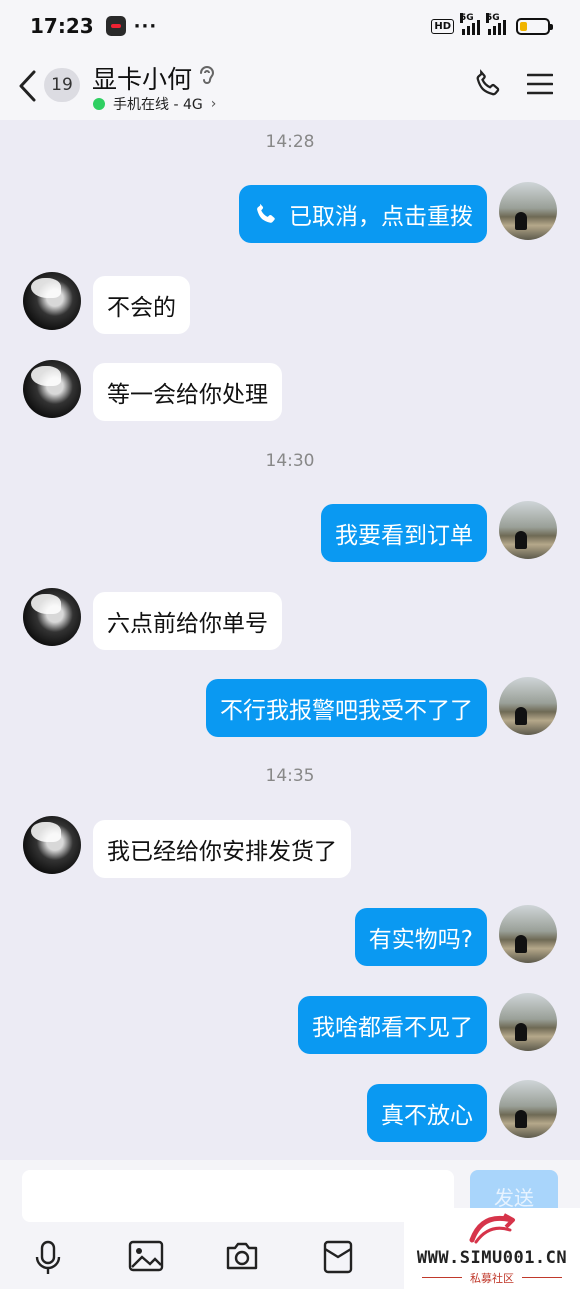  I want to click on hd-voice-icon: HD, so click(442, 26).